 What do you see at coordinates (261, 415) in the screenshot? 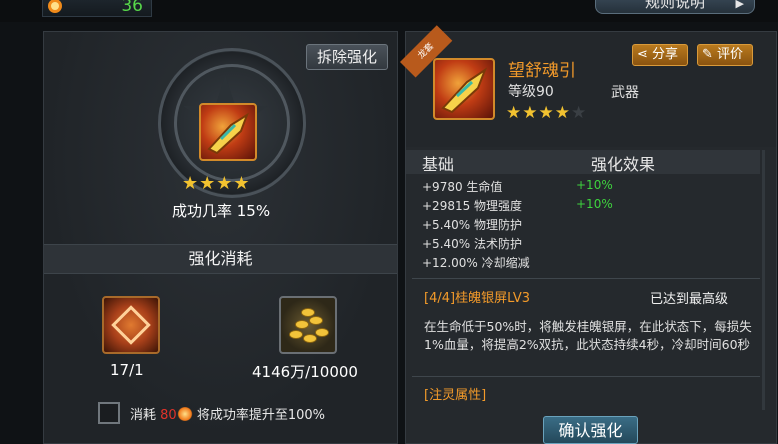
I see `consume-suffix: 将成功率提升至100%` at bounding box center [261, 415].